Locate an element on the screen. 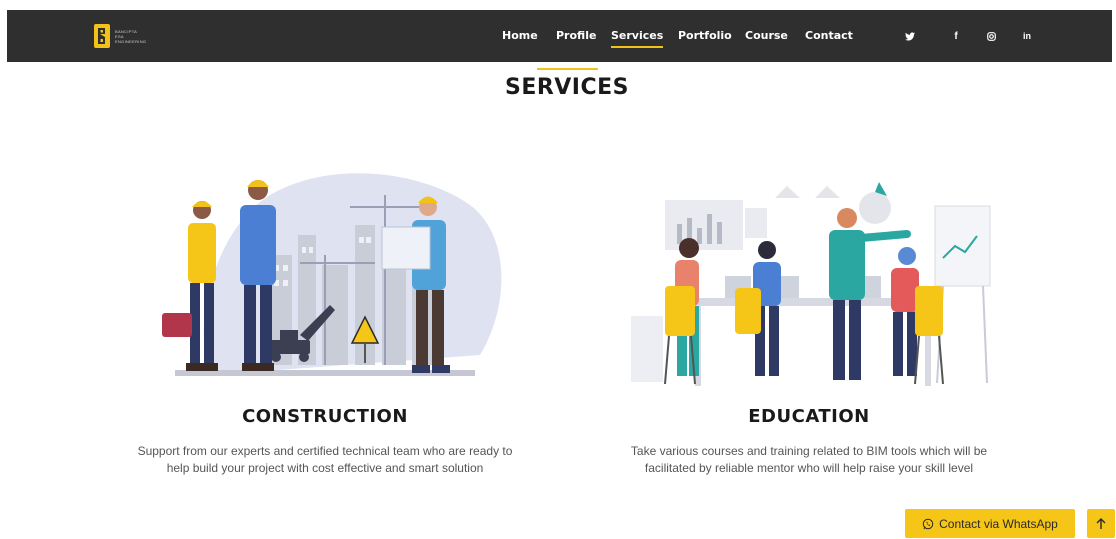  whatsapp-contact-button: Contact via WhatsApp is located at coordinates (990, 523).